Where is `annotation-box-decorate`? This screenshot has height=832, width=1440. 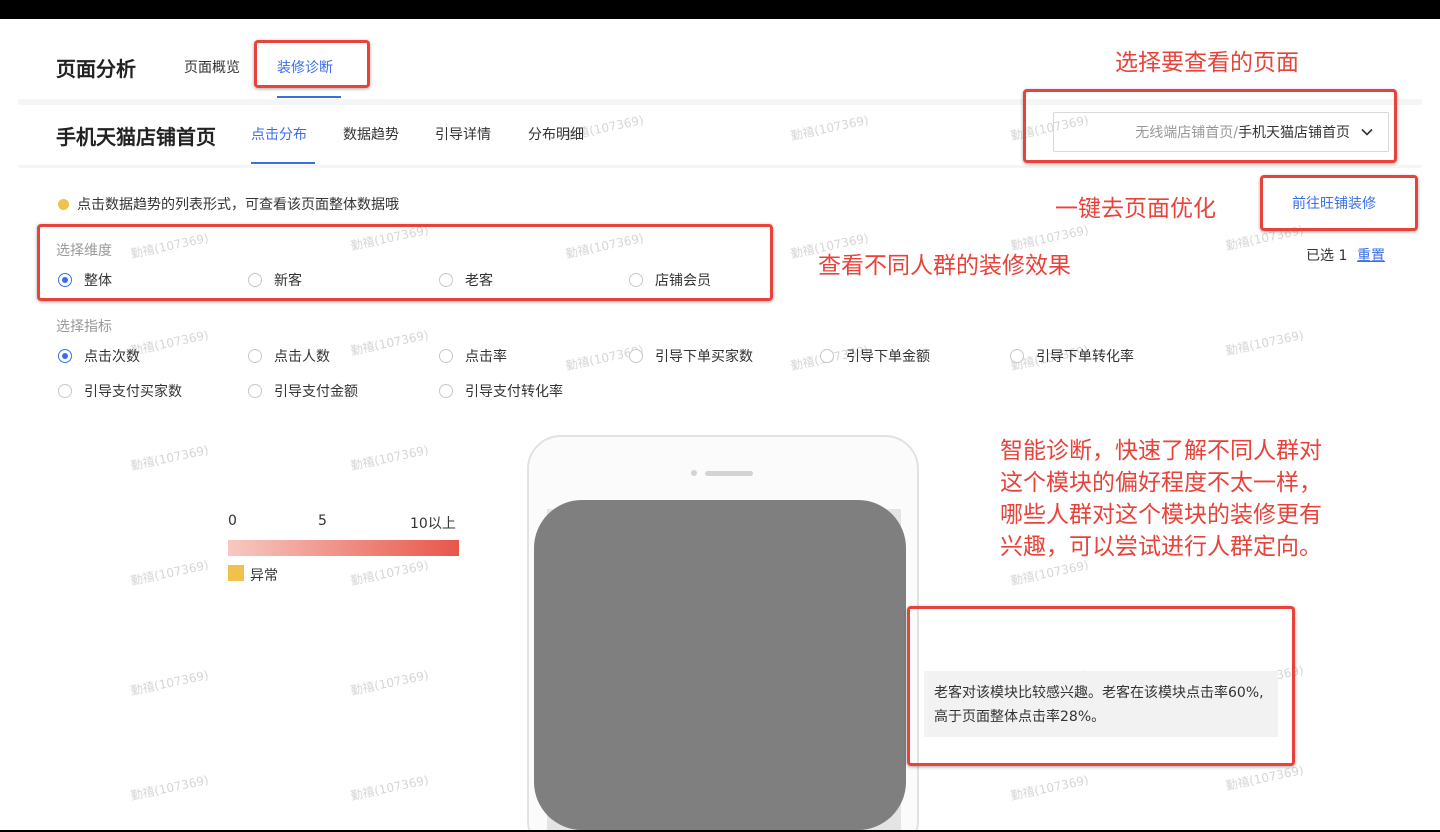 annotation-box-decorate is located at coordinates (1339, 203).